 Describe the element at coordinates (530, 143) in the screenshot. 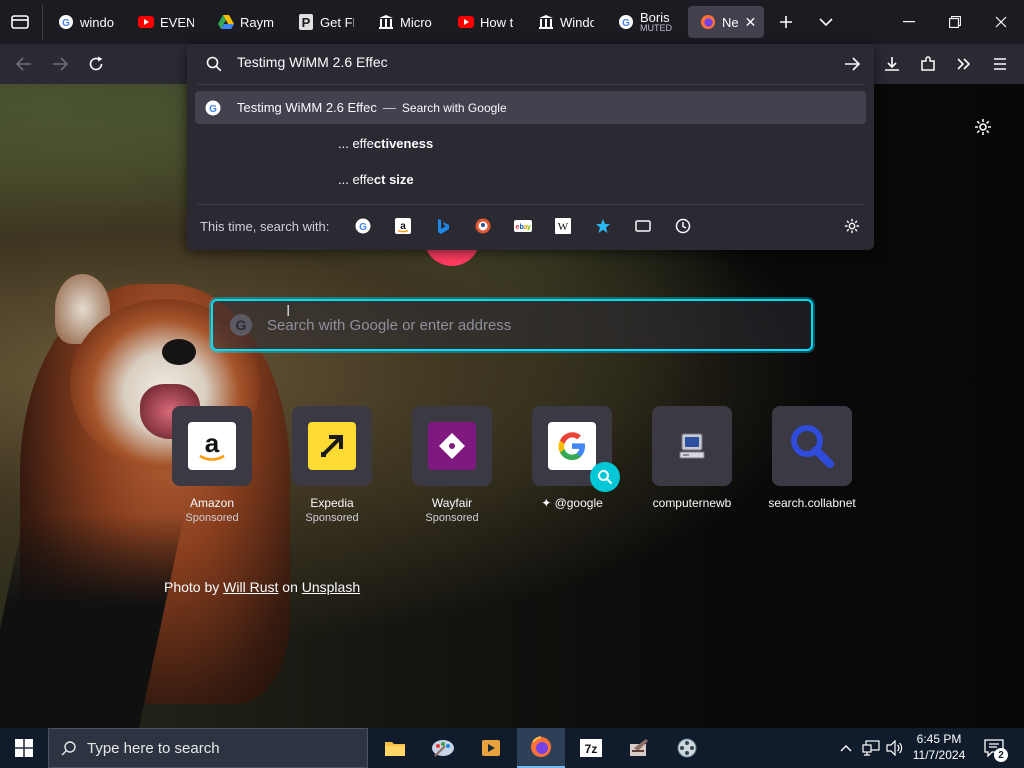

I see `suggestion-tail: ... effe ctiveness` at that location.